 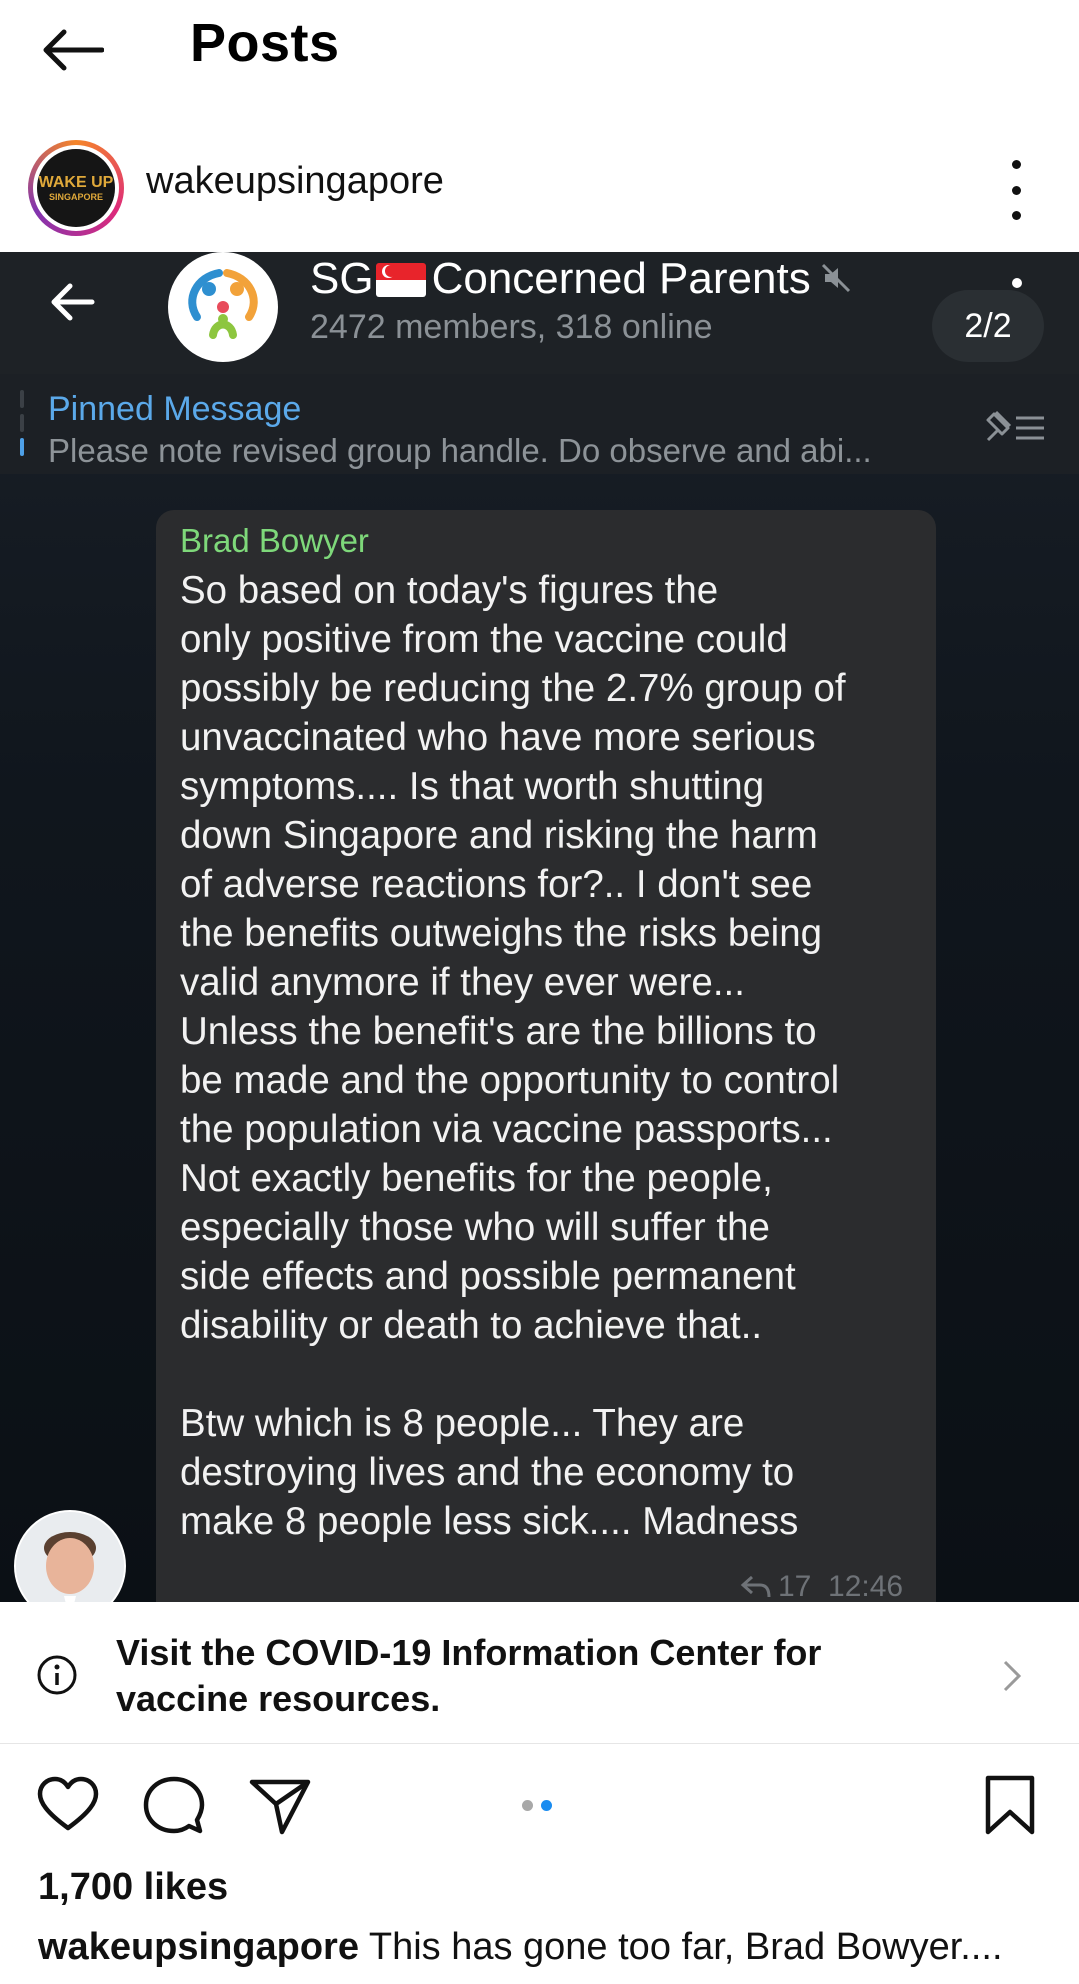 I want to click on pin-list-icon, so click(x=1015, y=426).